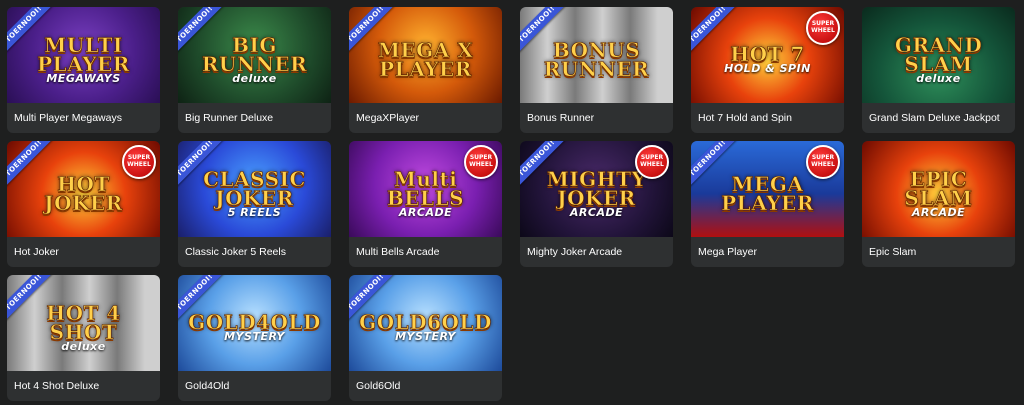 The image size is (1024, 405). I want to click on game-title: Epic Slam, so click(938, 252).